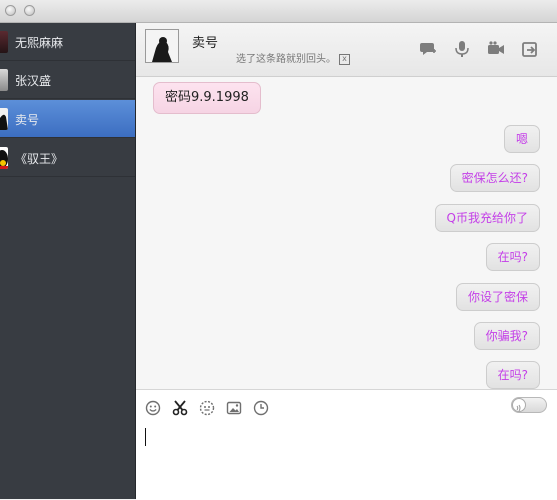 The height and width of the screenshot is (500, 557). Describe the element at coordinates (27, 120) in the screenshot. I see `contact-name: 卖号` at that location.